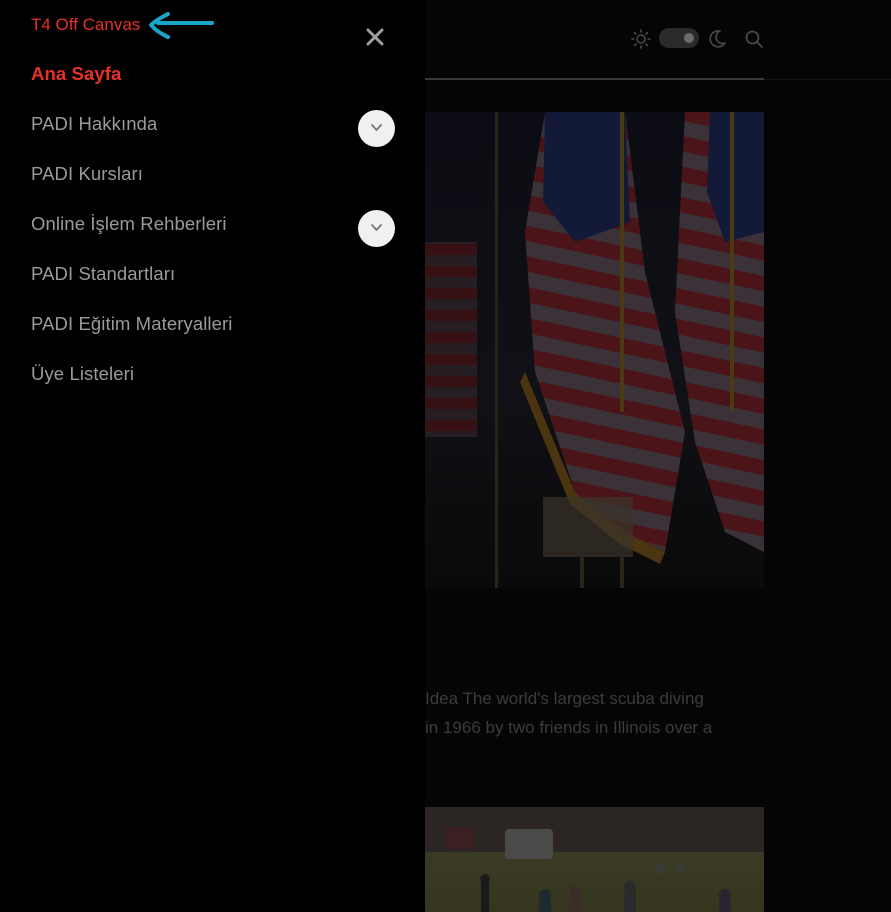  What do you see at coordinates (658, 40) in the screenshot?
I see `site-header` at bounding box center [658, 40].